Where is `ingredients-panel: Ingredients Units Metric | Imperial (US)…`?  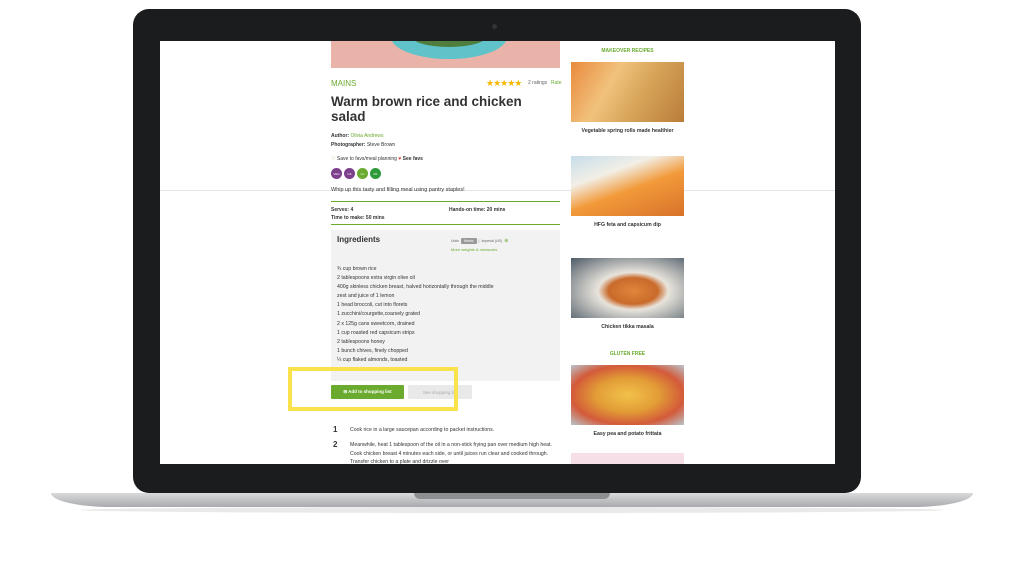
ingredients-panel: Ingredients Units Metric | Imperial (US)… is located at coordinates (445, 305).